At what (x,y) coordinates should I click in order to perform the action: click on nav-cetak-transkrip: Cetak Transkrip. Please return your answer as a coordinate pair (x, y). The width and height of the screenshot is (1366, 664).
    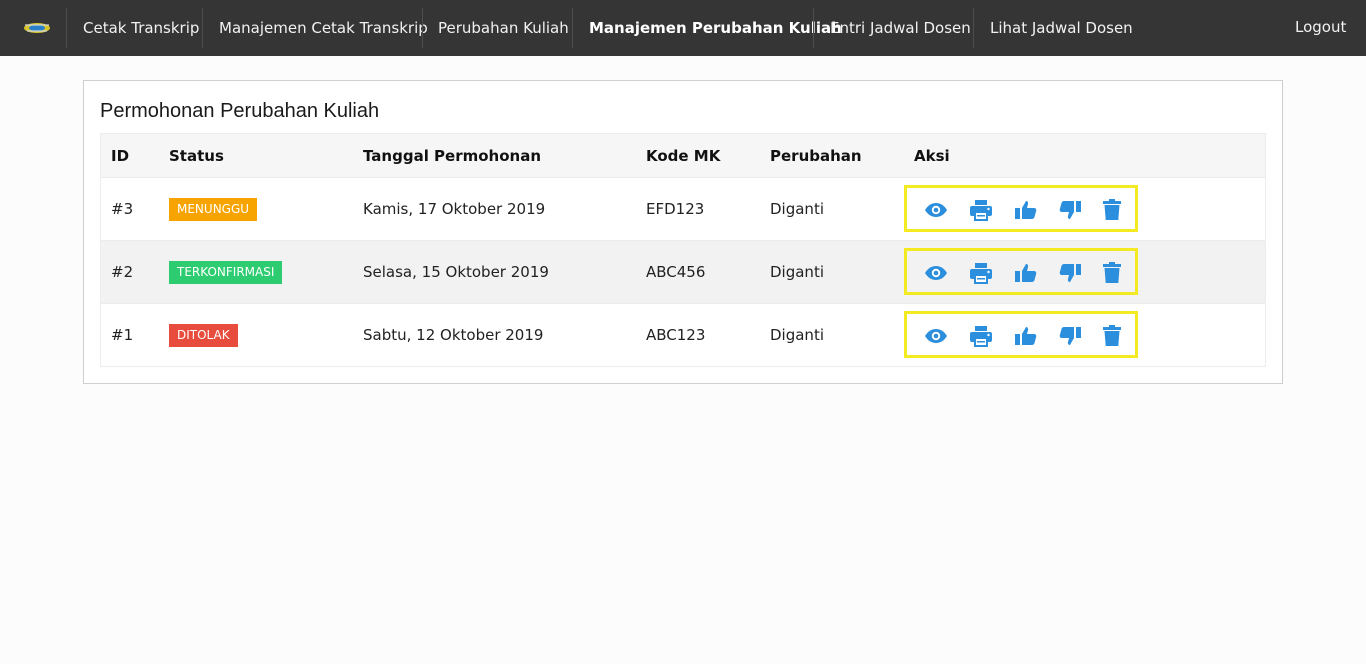
    Looking at the image, I should click on (141, 28).